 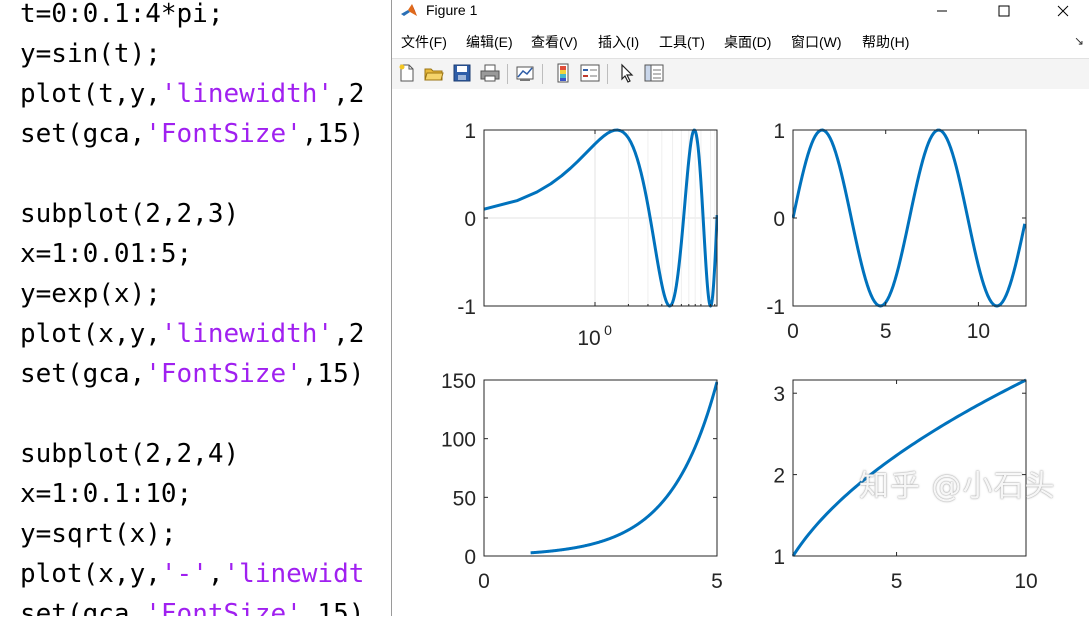 I want to click on code-token: t=0:0.1:4*pi;, so click(x=122, y=14).